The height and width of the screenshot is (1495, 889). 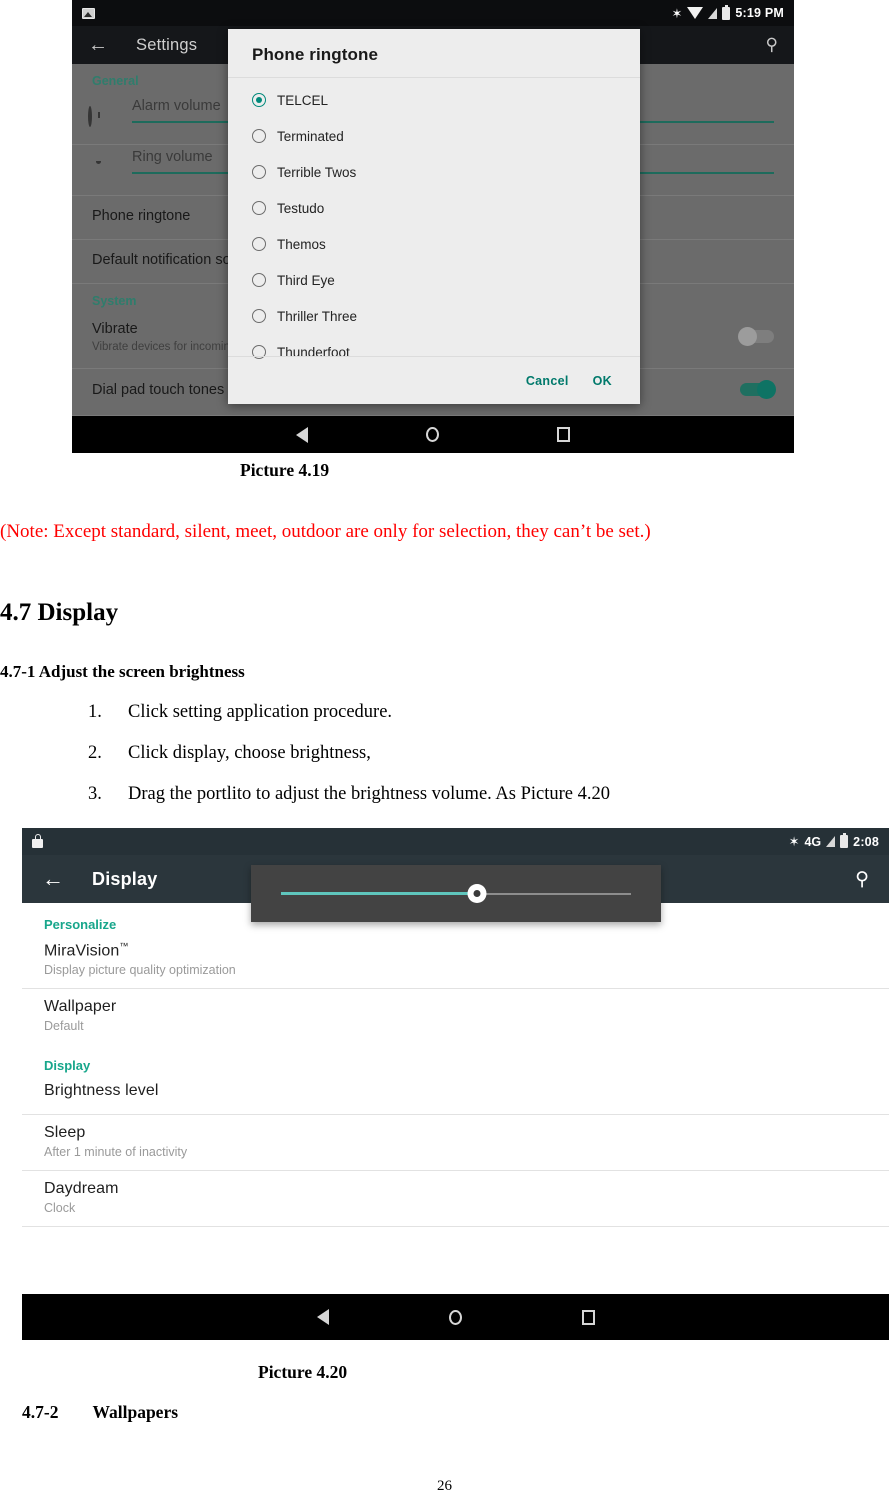 I want to click on ringtone-option-label: Themos, so click(x=301, y=244).